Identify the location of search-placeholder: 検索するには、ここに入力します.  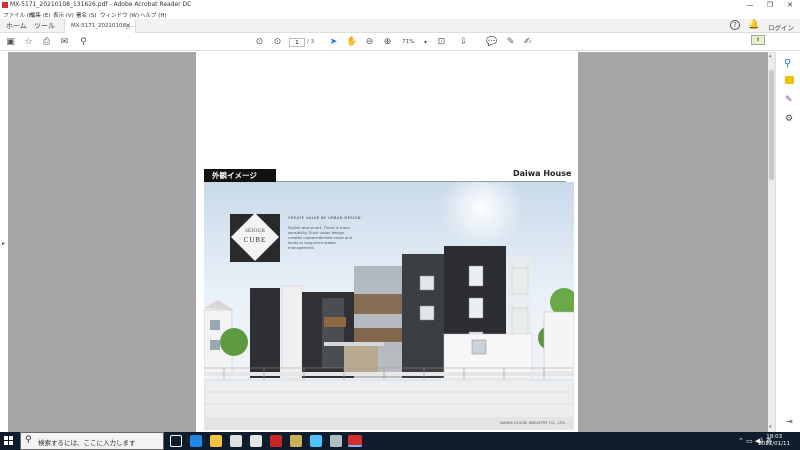
(87, 443).